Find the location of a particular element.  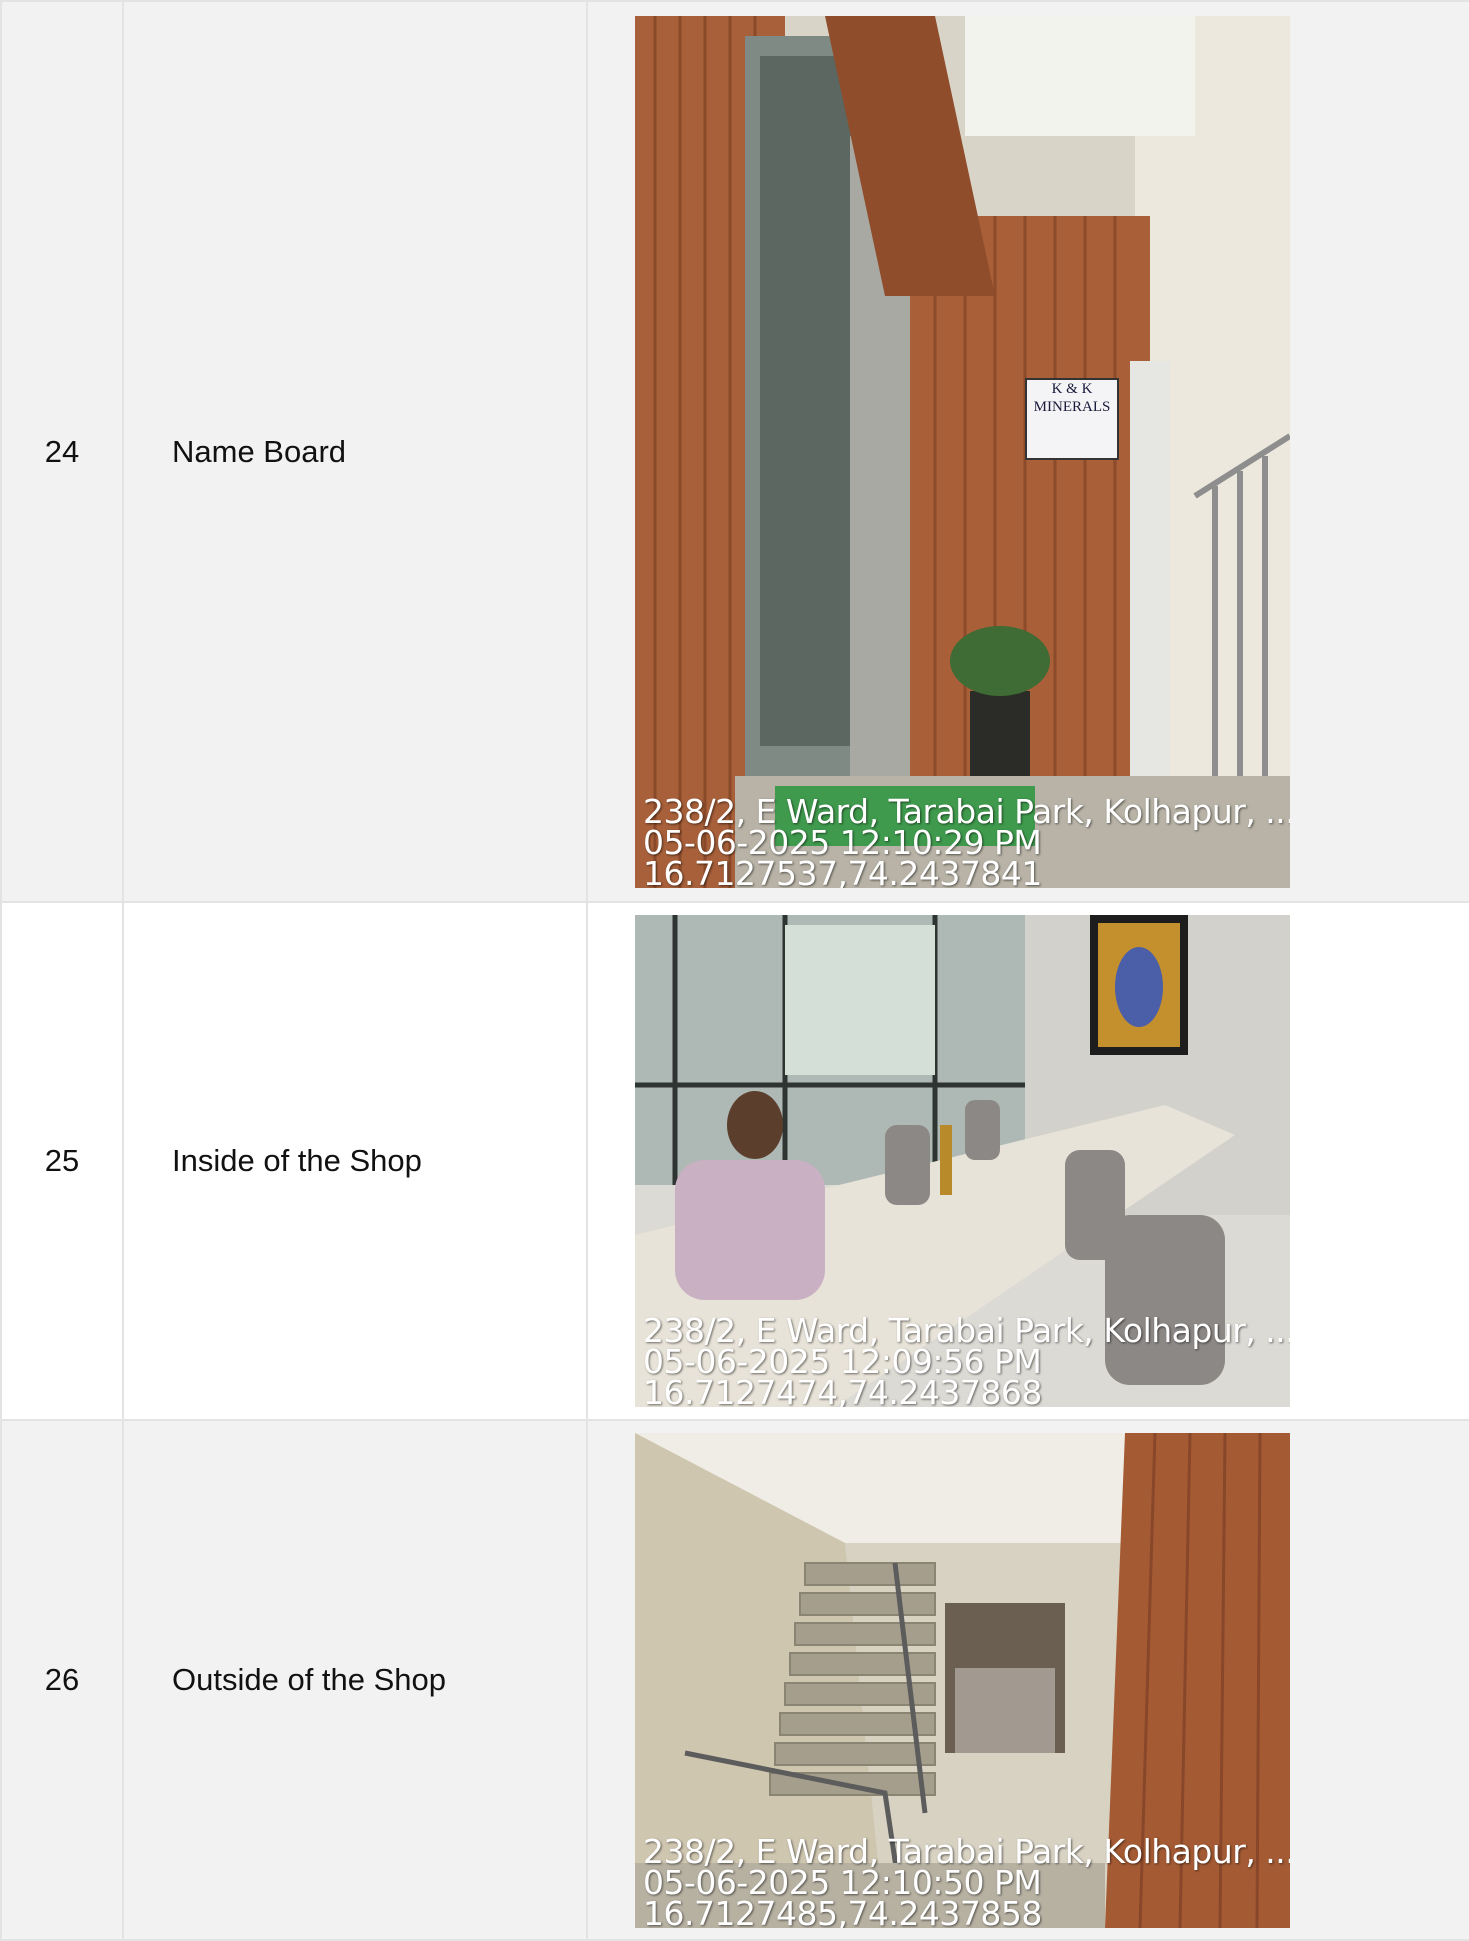

name-board-sign: K & K MINERALS is located at coordinates (1072, 418).